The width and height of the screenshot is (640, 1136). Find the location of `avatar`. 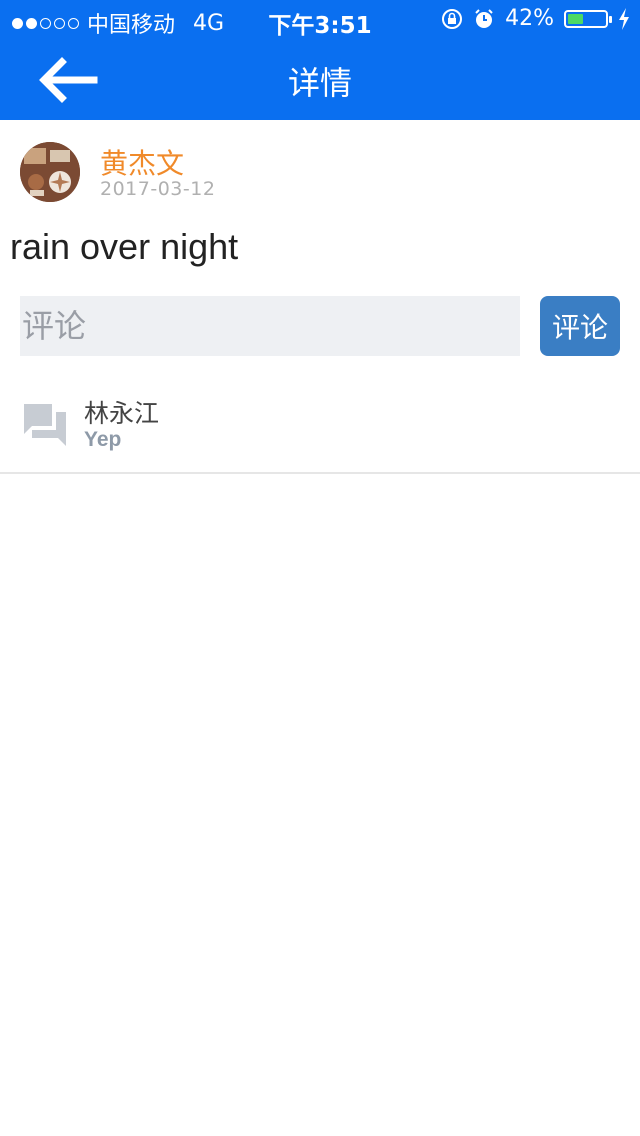

avatar is located at coordinates (50, 172).